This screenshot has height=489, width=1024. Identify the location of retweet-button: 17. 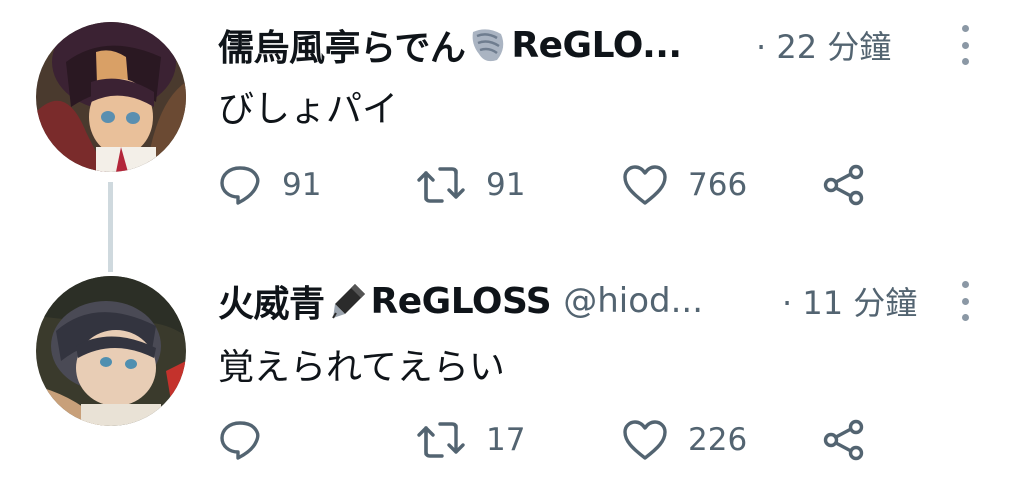
(470, 440).